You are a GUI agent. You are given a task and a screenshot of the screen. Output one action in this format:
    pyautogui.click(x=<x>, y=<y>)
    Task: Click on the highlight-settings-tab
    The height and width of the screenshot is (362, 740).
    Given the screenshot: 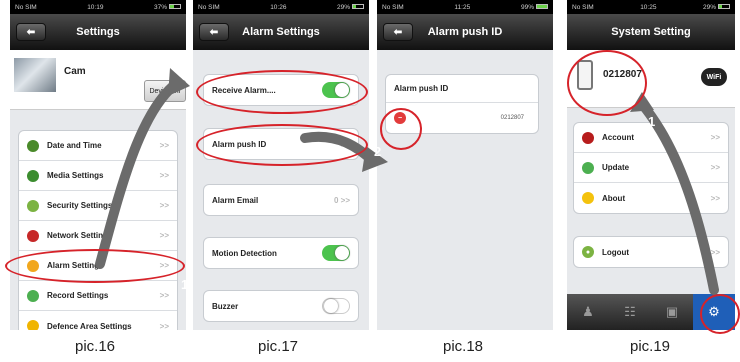 What is the action you would take?
    pyautogui.click(x=720, y=314)
    